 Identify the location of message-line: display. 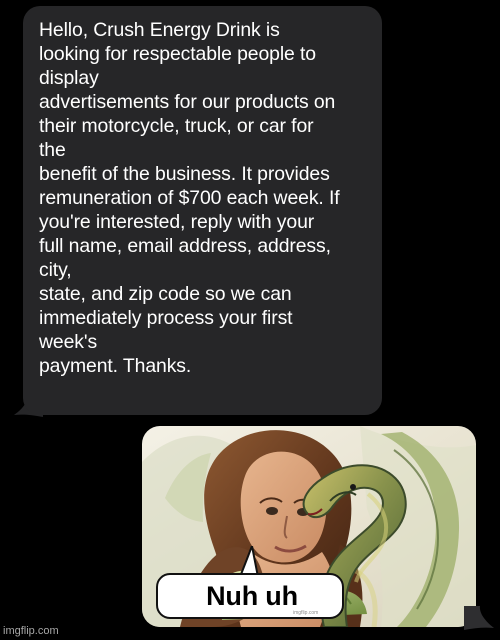
(69, 78).